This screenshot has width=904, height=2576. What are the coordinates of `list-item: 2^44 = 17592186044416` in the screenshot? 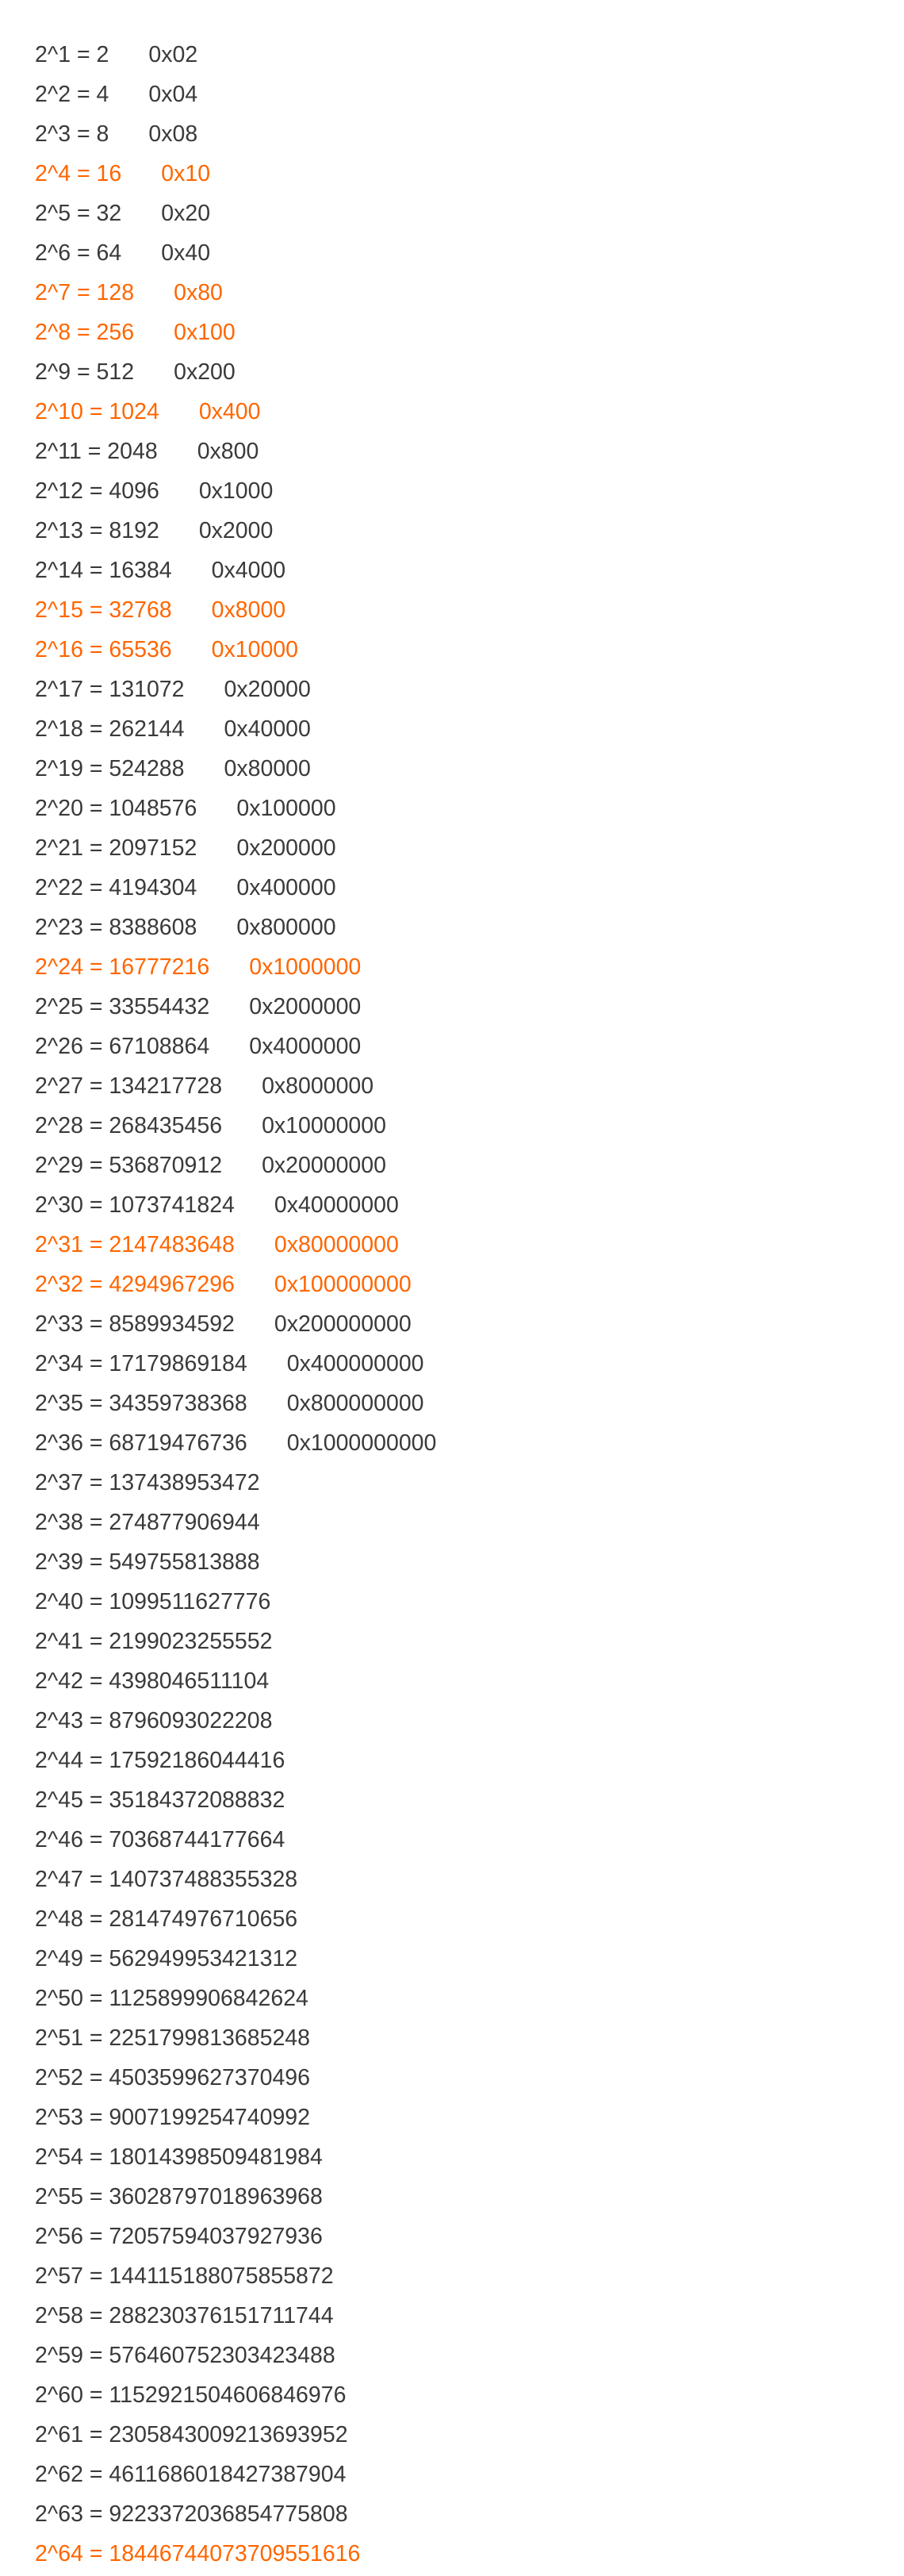 It's located at (452, 1761).